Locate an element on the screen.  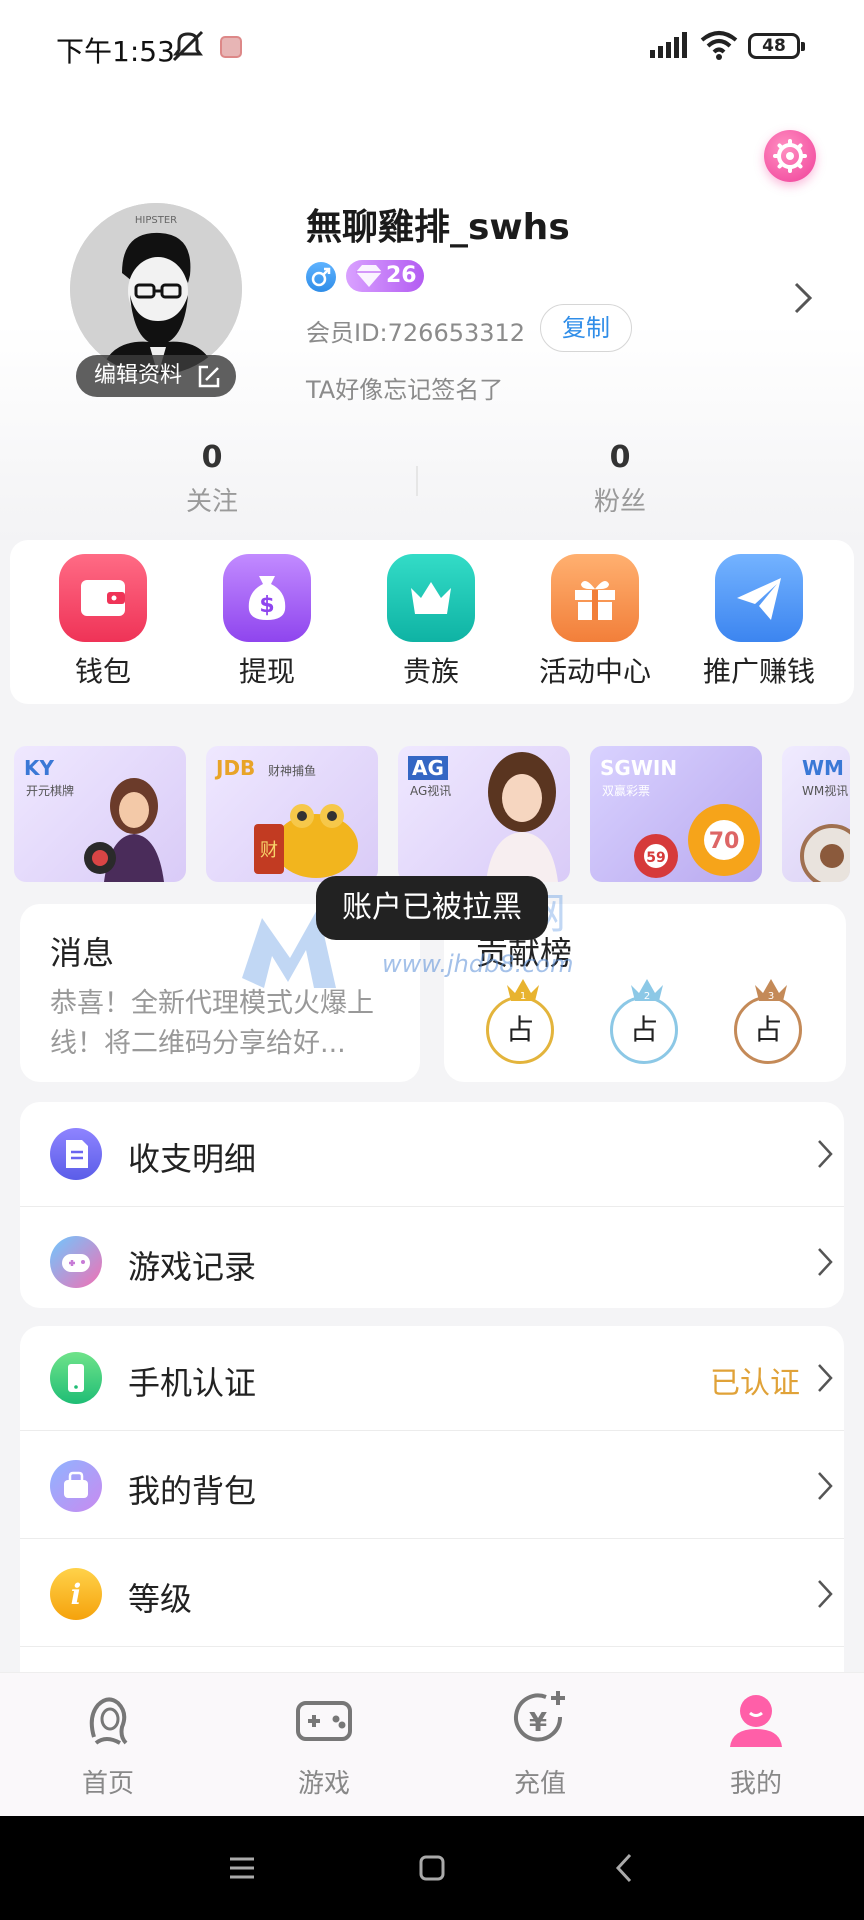
battery-indicator: 48 is located at coordinates (776, 46).